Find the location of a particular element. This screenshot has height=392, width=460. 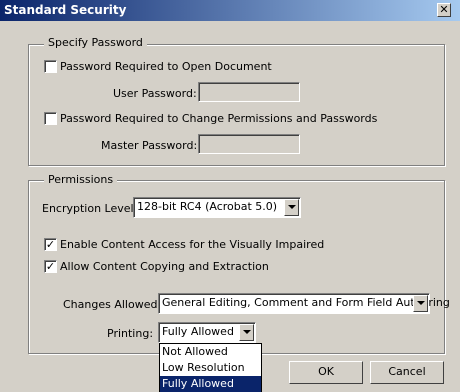

printing-select: Fully Allowed is located at coordinates (207, 332).